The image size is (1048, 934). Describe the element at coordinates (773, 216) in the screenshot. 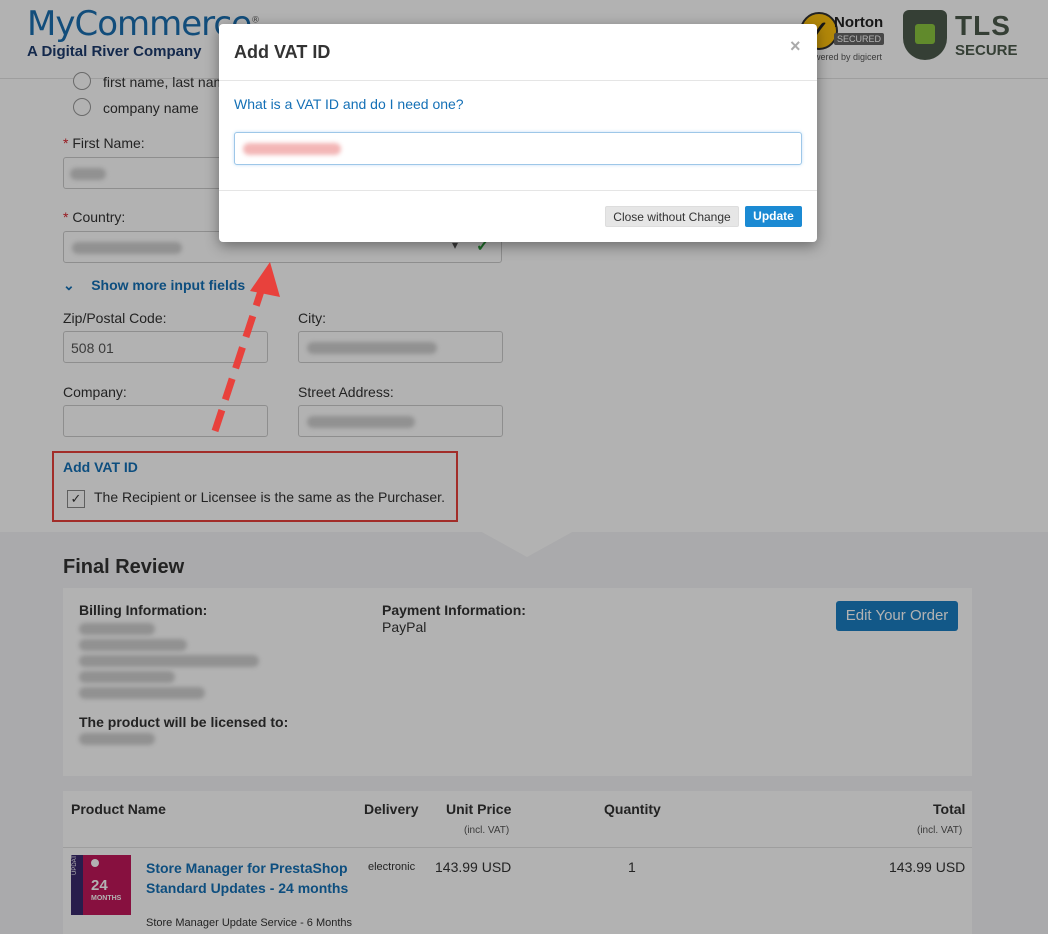

I see `update-button: Update` at that location.